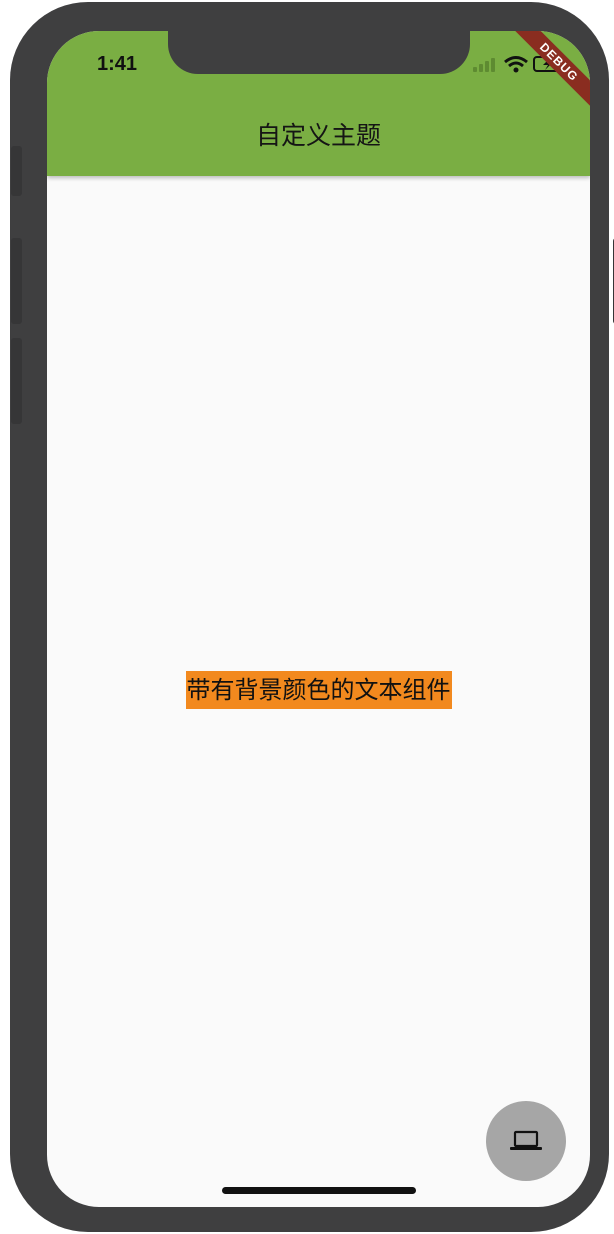  Describe the element at coordinates (16, 381) in the screenshot. I see `volume-down-button` at that location.